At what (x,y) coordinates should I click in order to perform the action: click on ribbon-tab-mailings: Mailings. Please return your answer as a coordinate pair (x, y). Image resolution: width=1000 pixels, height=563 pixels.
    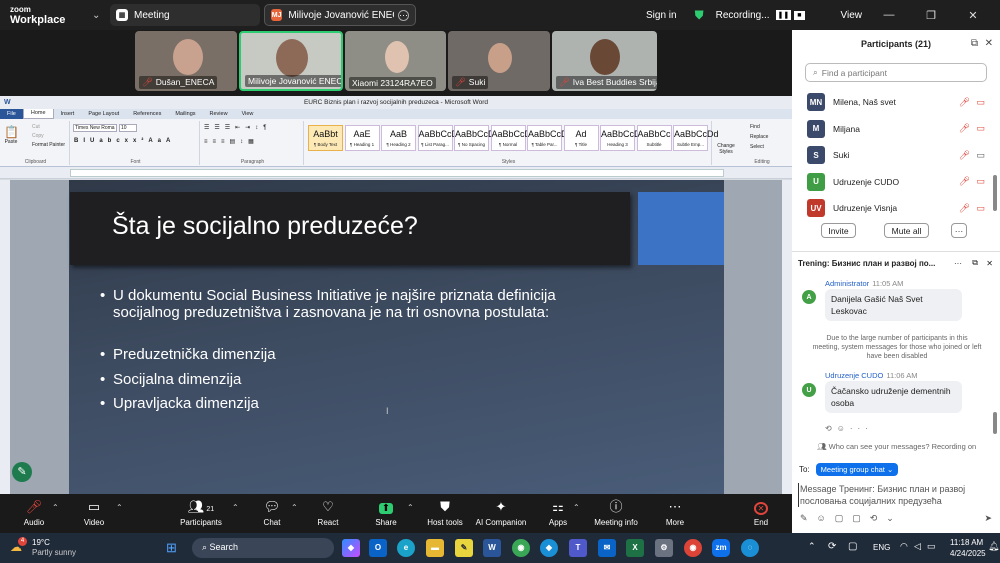
    Looking at the image, I should click on (185, 114).